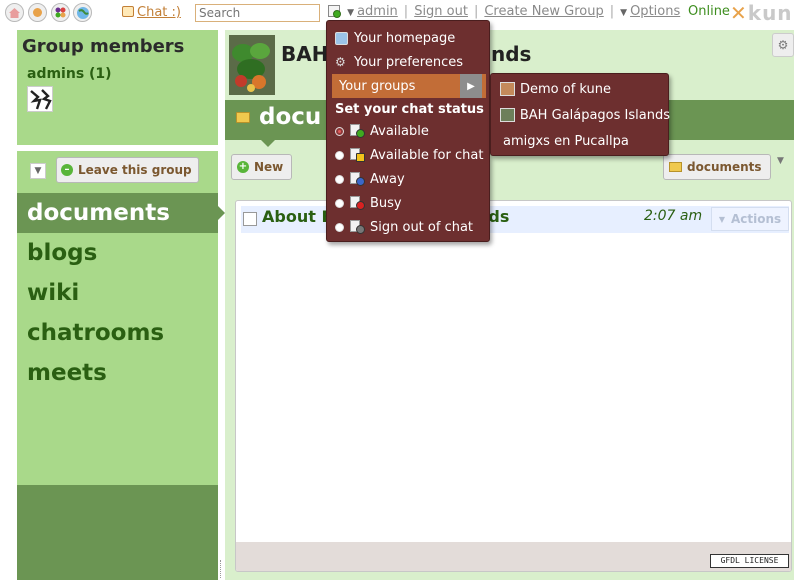  Describe the element at coordinates (159, 12) in the screenshot. I see `chat-link-label: Chat :)` at that location.